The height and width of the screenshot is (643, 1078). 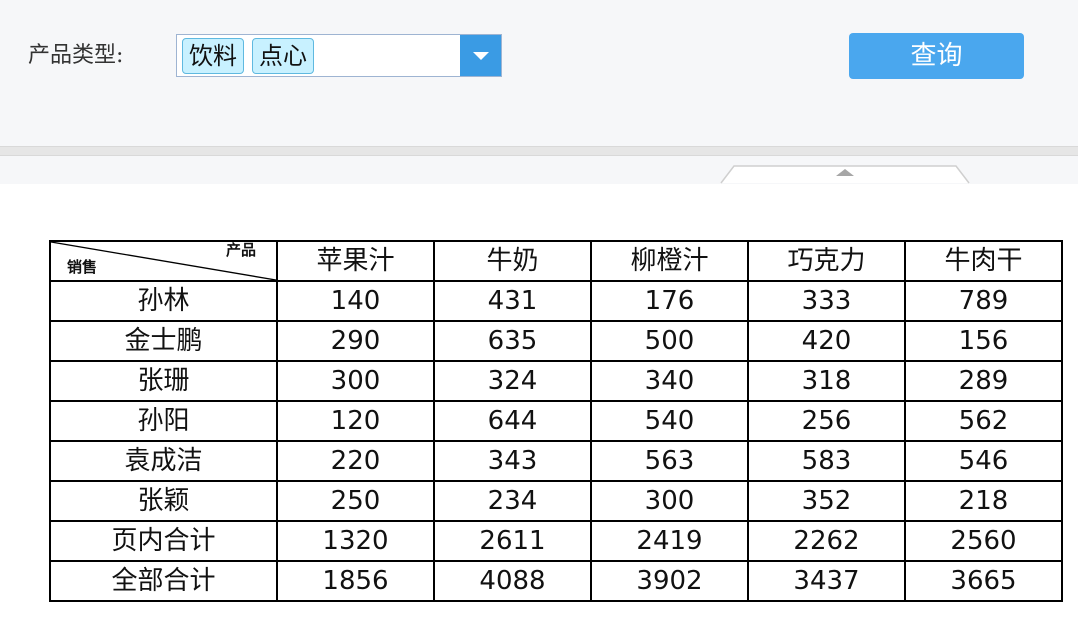 What do you see at coordinates (669, 461) in the screenshot?
I see `table-cell: 563` at bounding box center [669, 461].